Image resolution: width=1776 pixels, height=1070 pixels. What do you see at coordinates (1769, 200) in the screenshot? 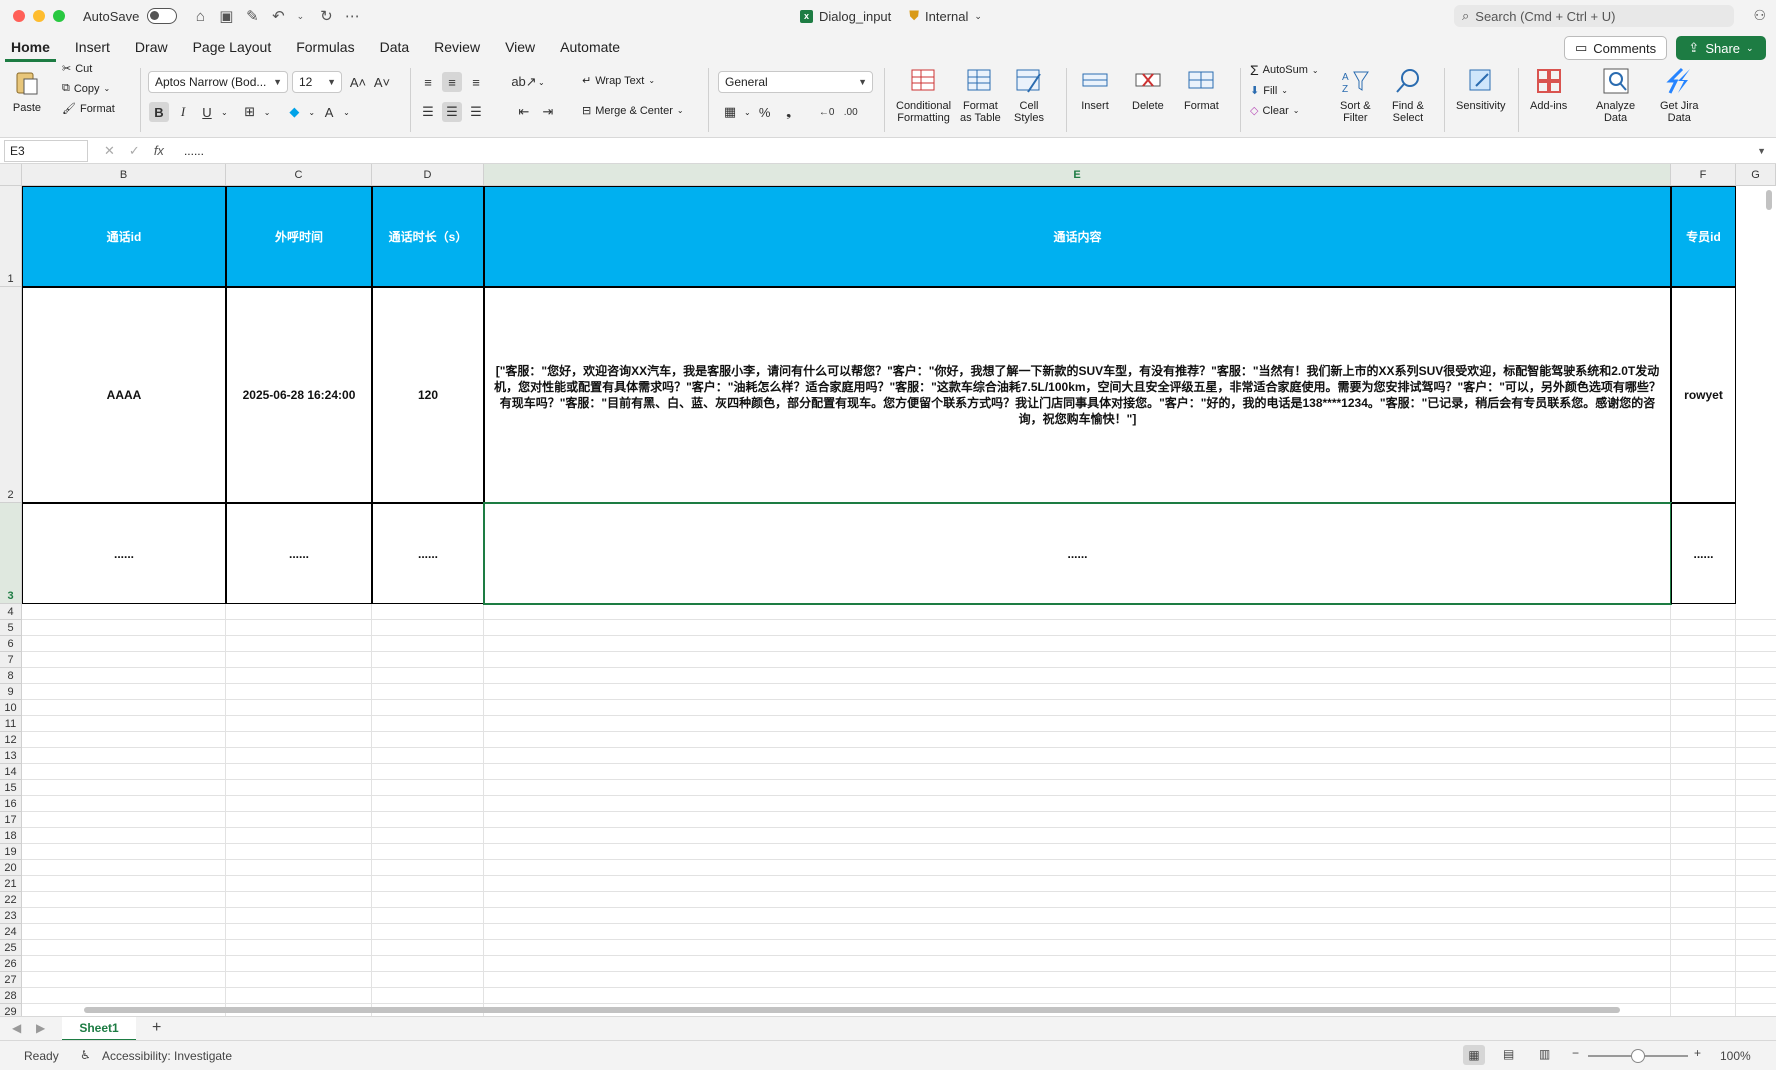
I see `vertical-scrollbar` at bounding box center [1769, 200].